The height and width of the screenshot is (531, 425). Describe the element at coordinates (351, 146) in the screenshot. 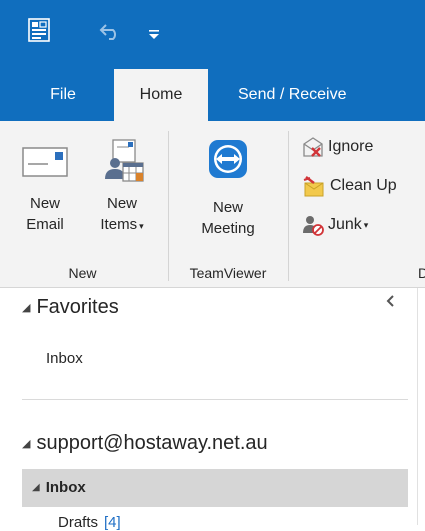

I see `ignore-label: Ignore` at that location.